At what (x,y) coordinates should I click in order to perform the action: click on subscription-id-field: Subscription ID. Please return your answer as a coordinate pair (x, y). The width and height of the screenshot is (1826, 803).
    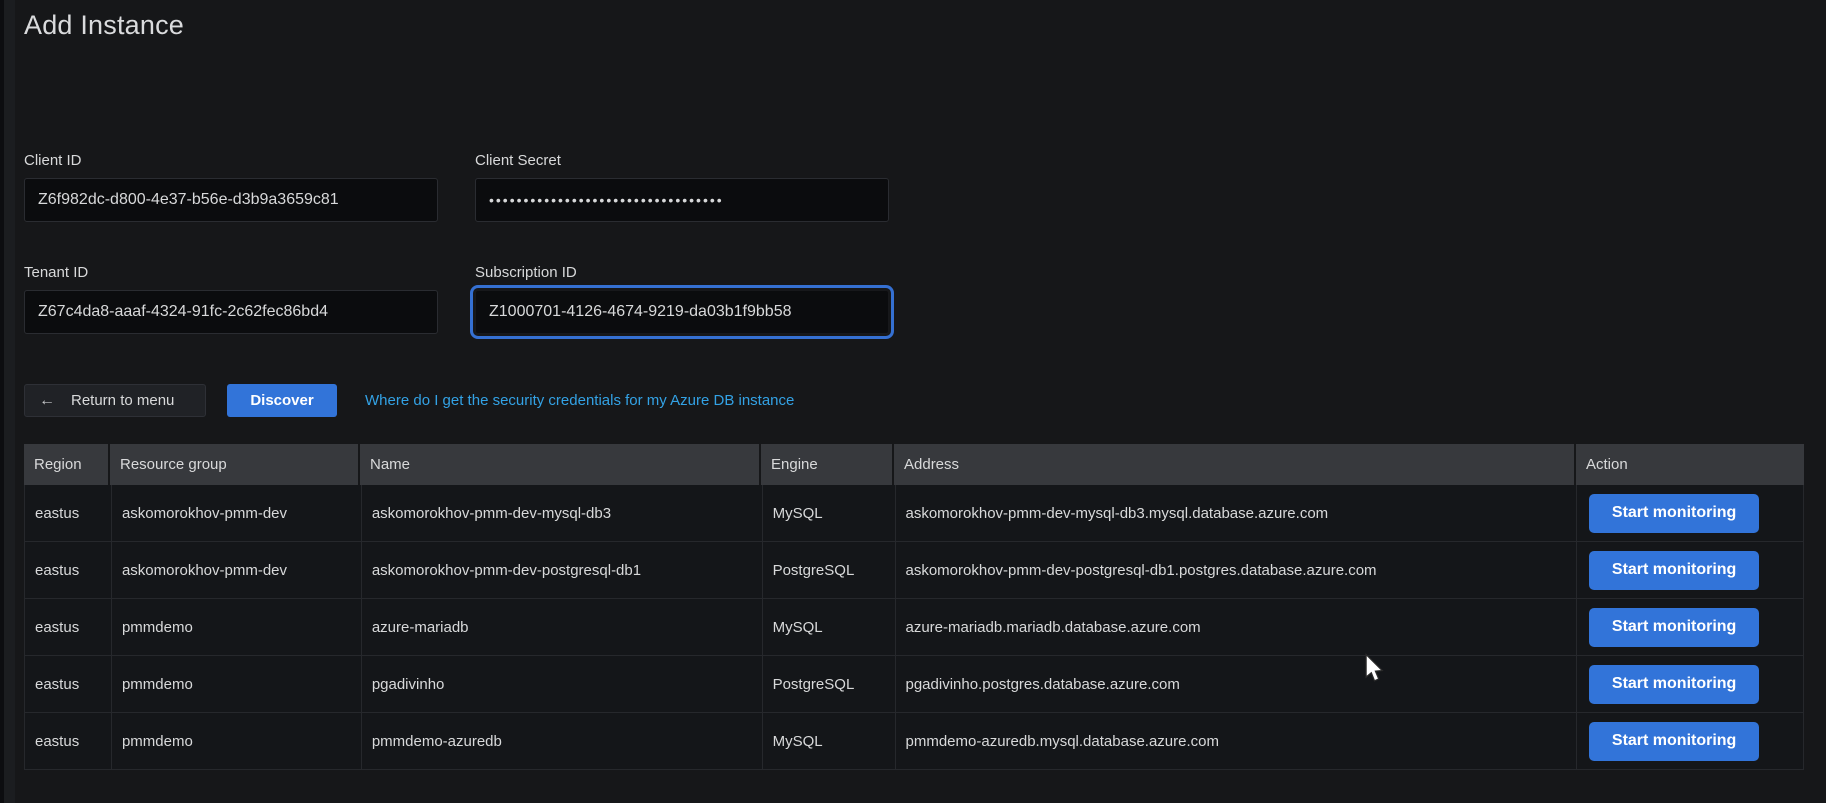
    Looking at the image, I should click on (682, 301).